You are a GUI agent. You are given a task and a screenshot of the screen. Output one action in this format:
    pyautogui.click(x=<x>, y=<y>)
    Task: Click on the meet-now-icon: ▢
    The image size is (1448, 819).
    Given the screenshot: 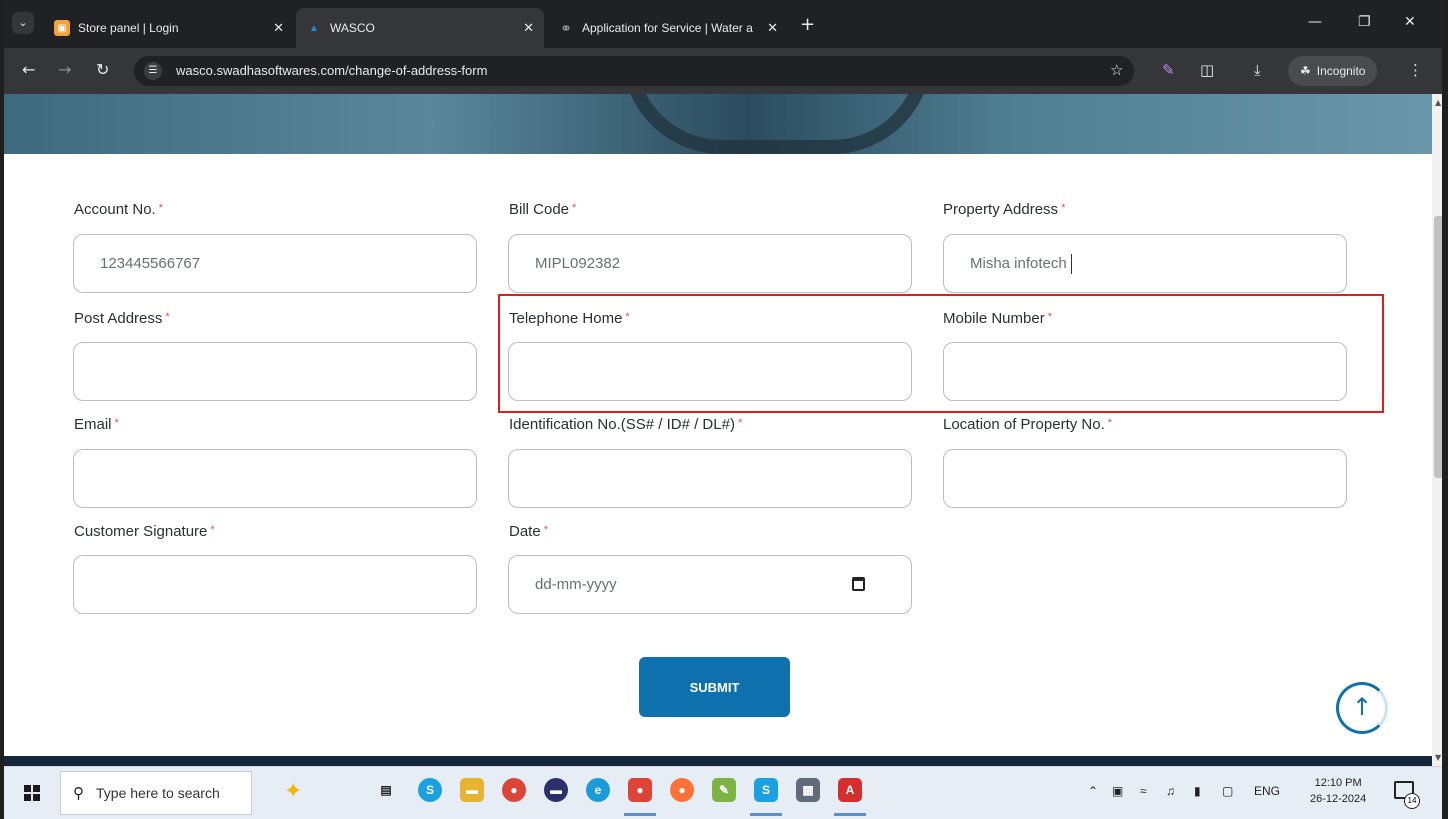 What is the action you would take?
    pyautogui.click(x=1227, y=791)
    